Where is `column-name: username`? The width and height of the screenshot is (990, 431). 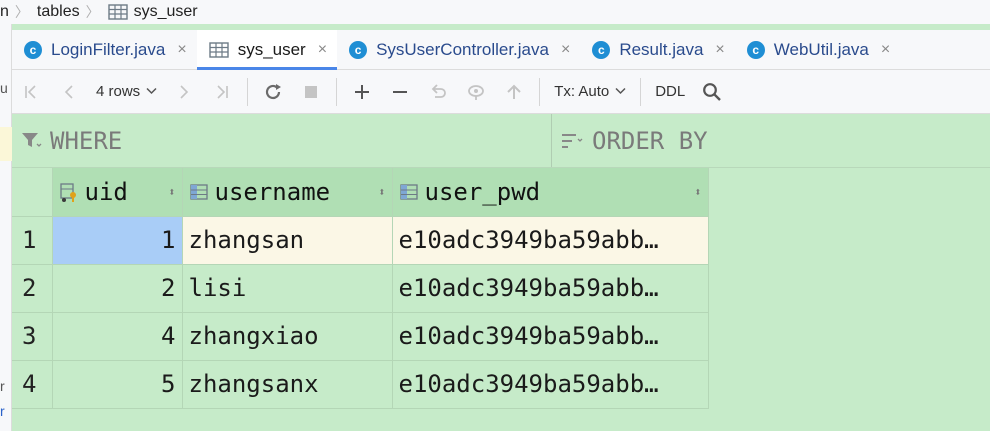 column-name: username is located at coordinates (272, 191).